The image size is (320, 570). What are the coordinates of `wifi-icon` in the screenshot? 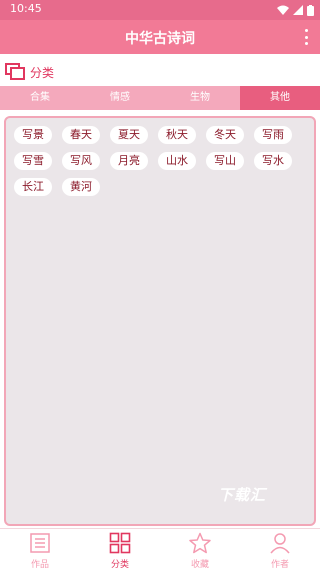 It's located at (283, 10).